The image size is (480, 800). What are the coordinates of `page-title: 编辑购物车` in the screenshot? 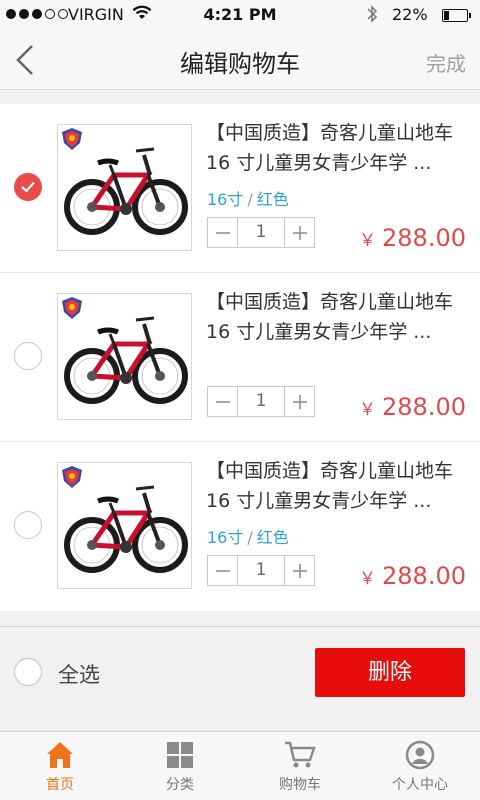 It's located at (240, 64).